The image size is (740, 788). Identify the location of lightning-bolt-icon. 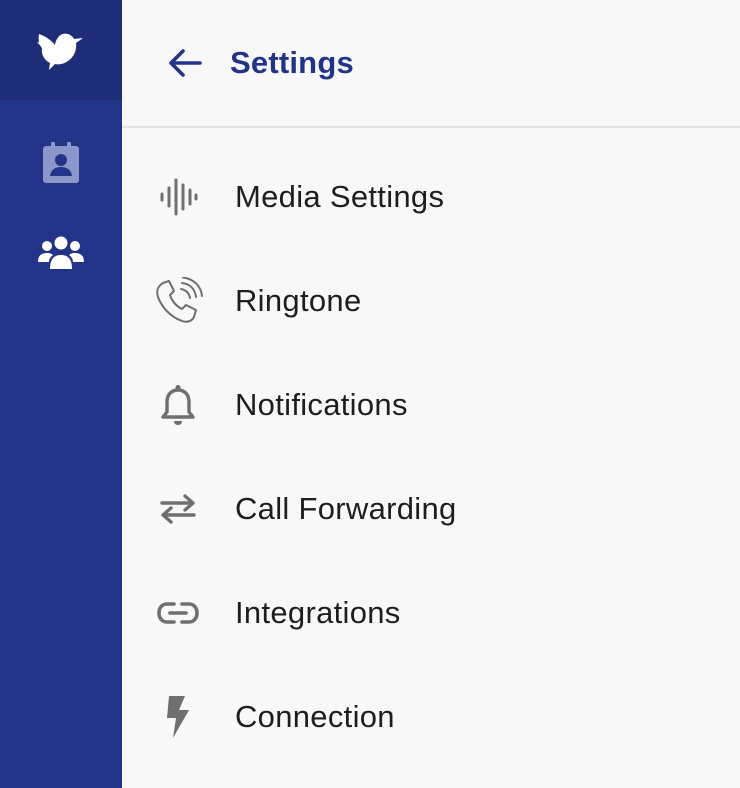
(178, 717).